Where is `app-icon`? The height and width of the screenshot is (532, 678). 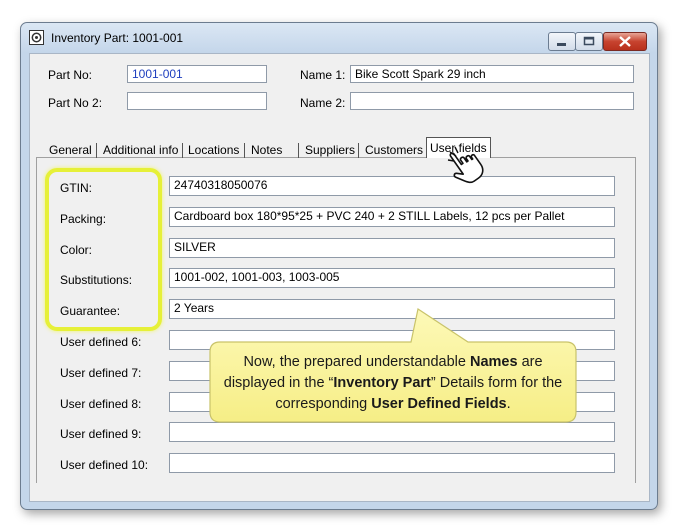 app-icon is located at coordinates (36, 37).